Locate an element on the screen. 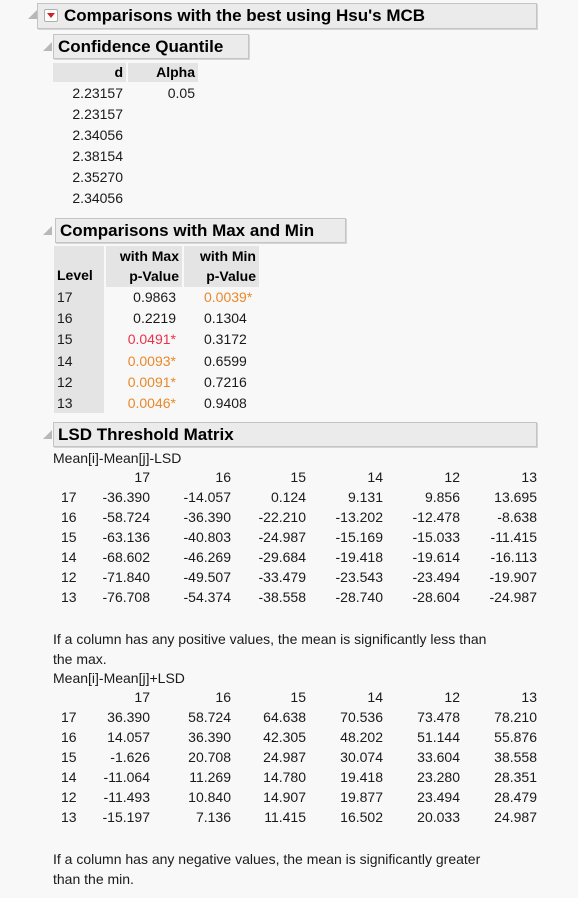  matrix-cell: -23.494 is located at coordinates (436, 577).